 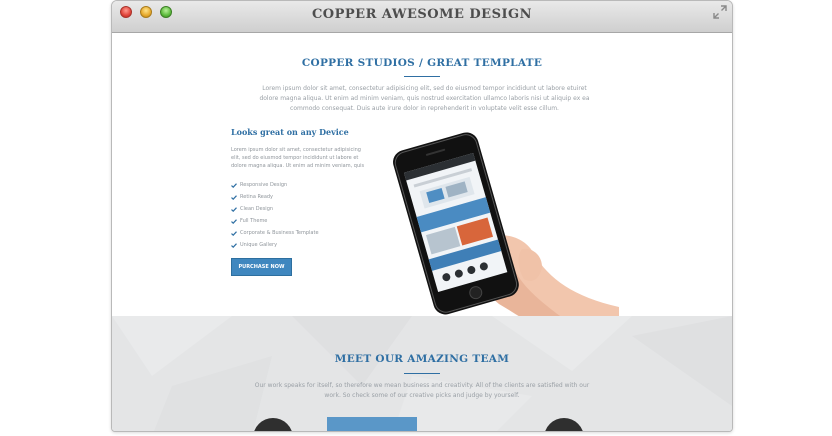 I want to click on feature-item: Corporate & Business Template, so click(x=275, y=233).